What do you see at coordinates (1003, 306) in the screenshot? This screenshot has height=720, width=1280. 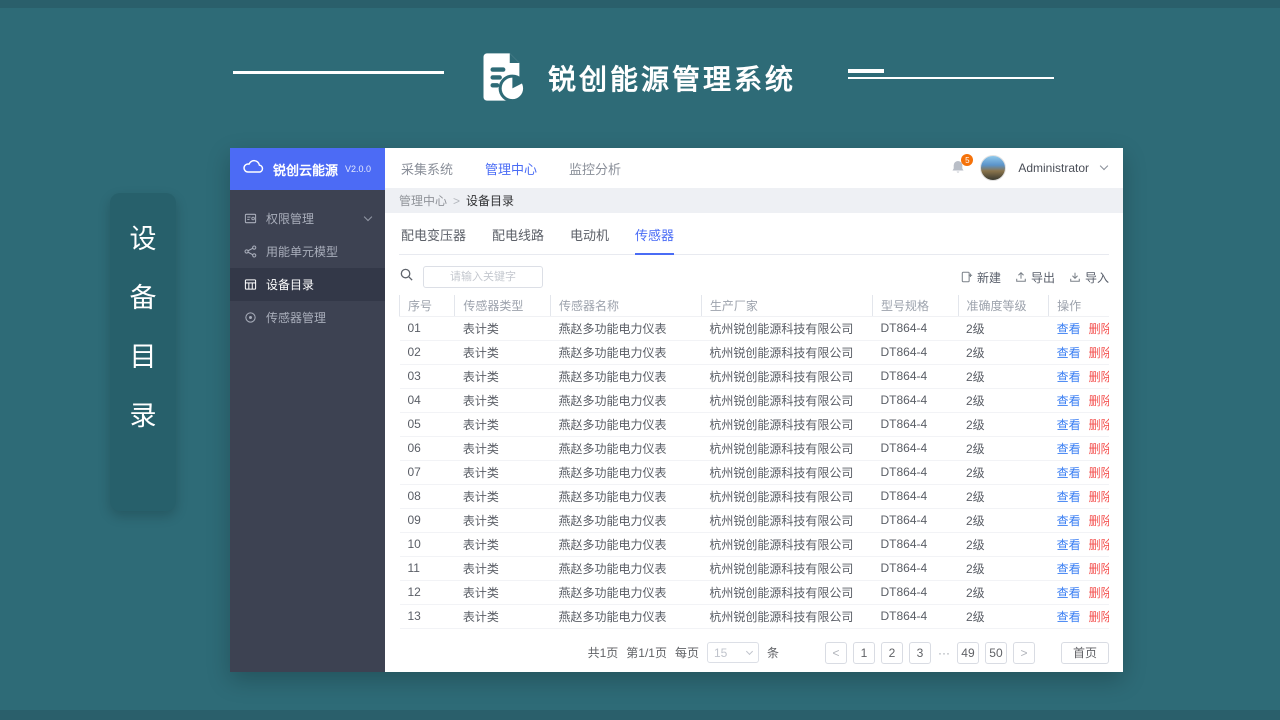 I see `column-header-accuracy: 准确度等级` at bounding box center [1003, 306].